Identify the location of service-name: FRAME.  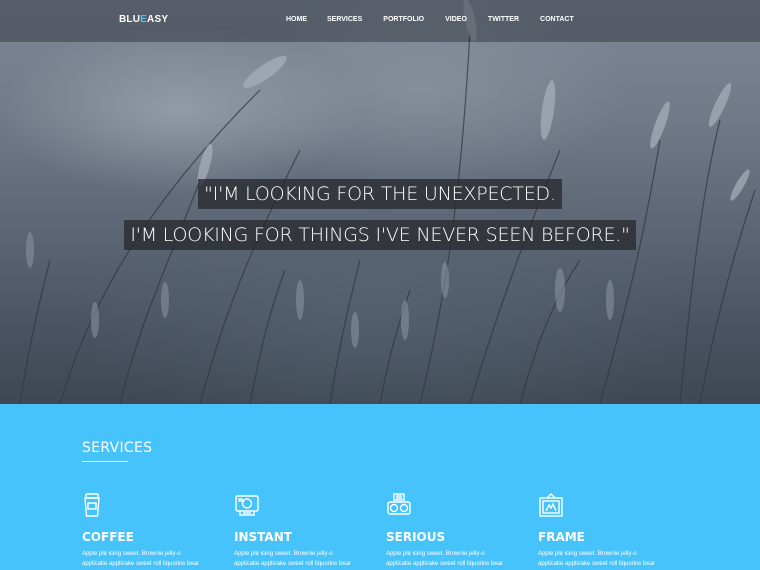
(561, 537).